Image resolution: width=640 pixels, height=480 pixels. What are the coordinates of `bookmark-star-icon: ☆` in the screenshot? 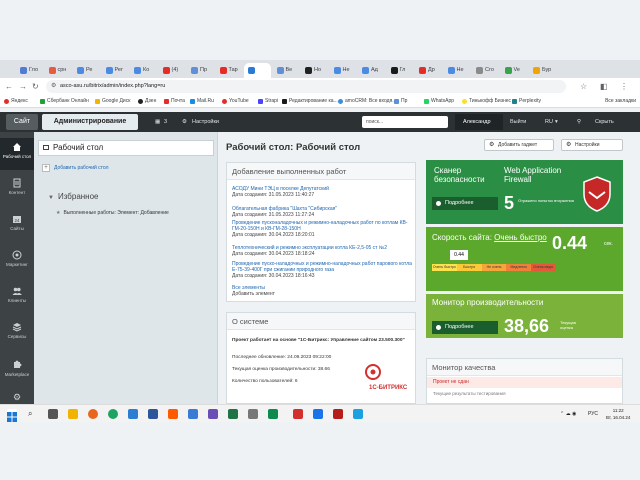 It's located at (583, 86).